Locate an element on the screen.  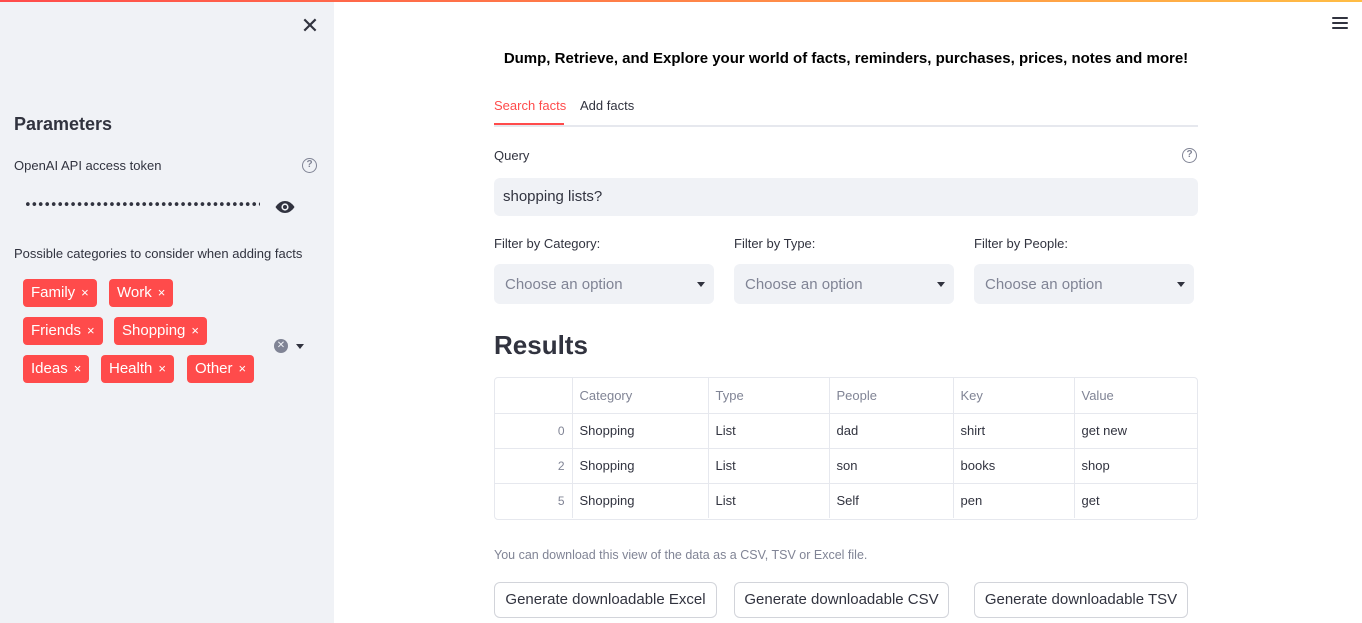
tab-add-facts: Add facts is located at coordinates (607, 105).